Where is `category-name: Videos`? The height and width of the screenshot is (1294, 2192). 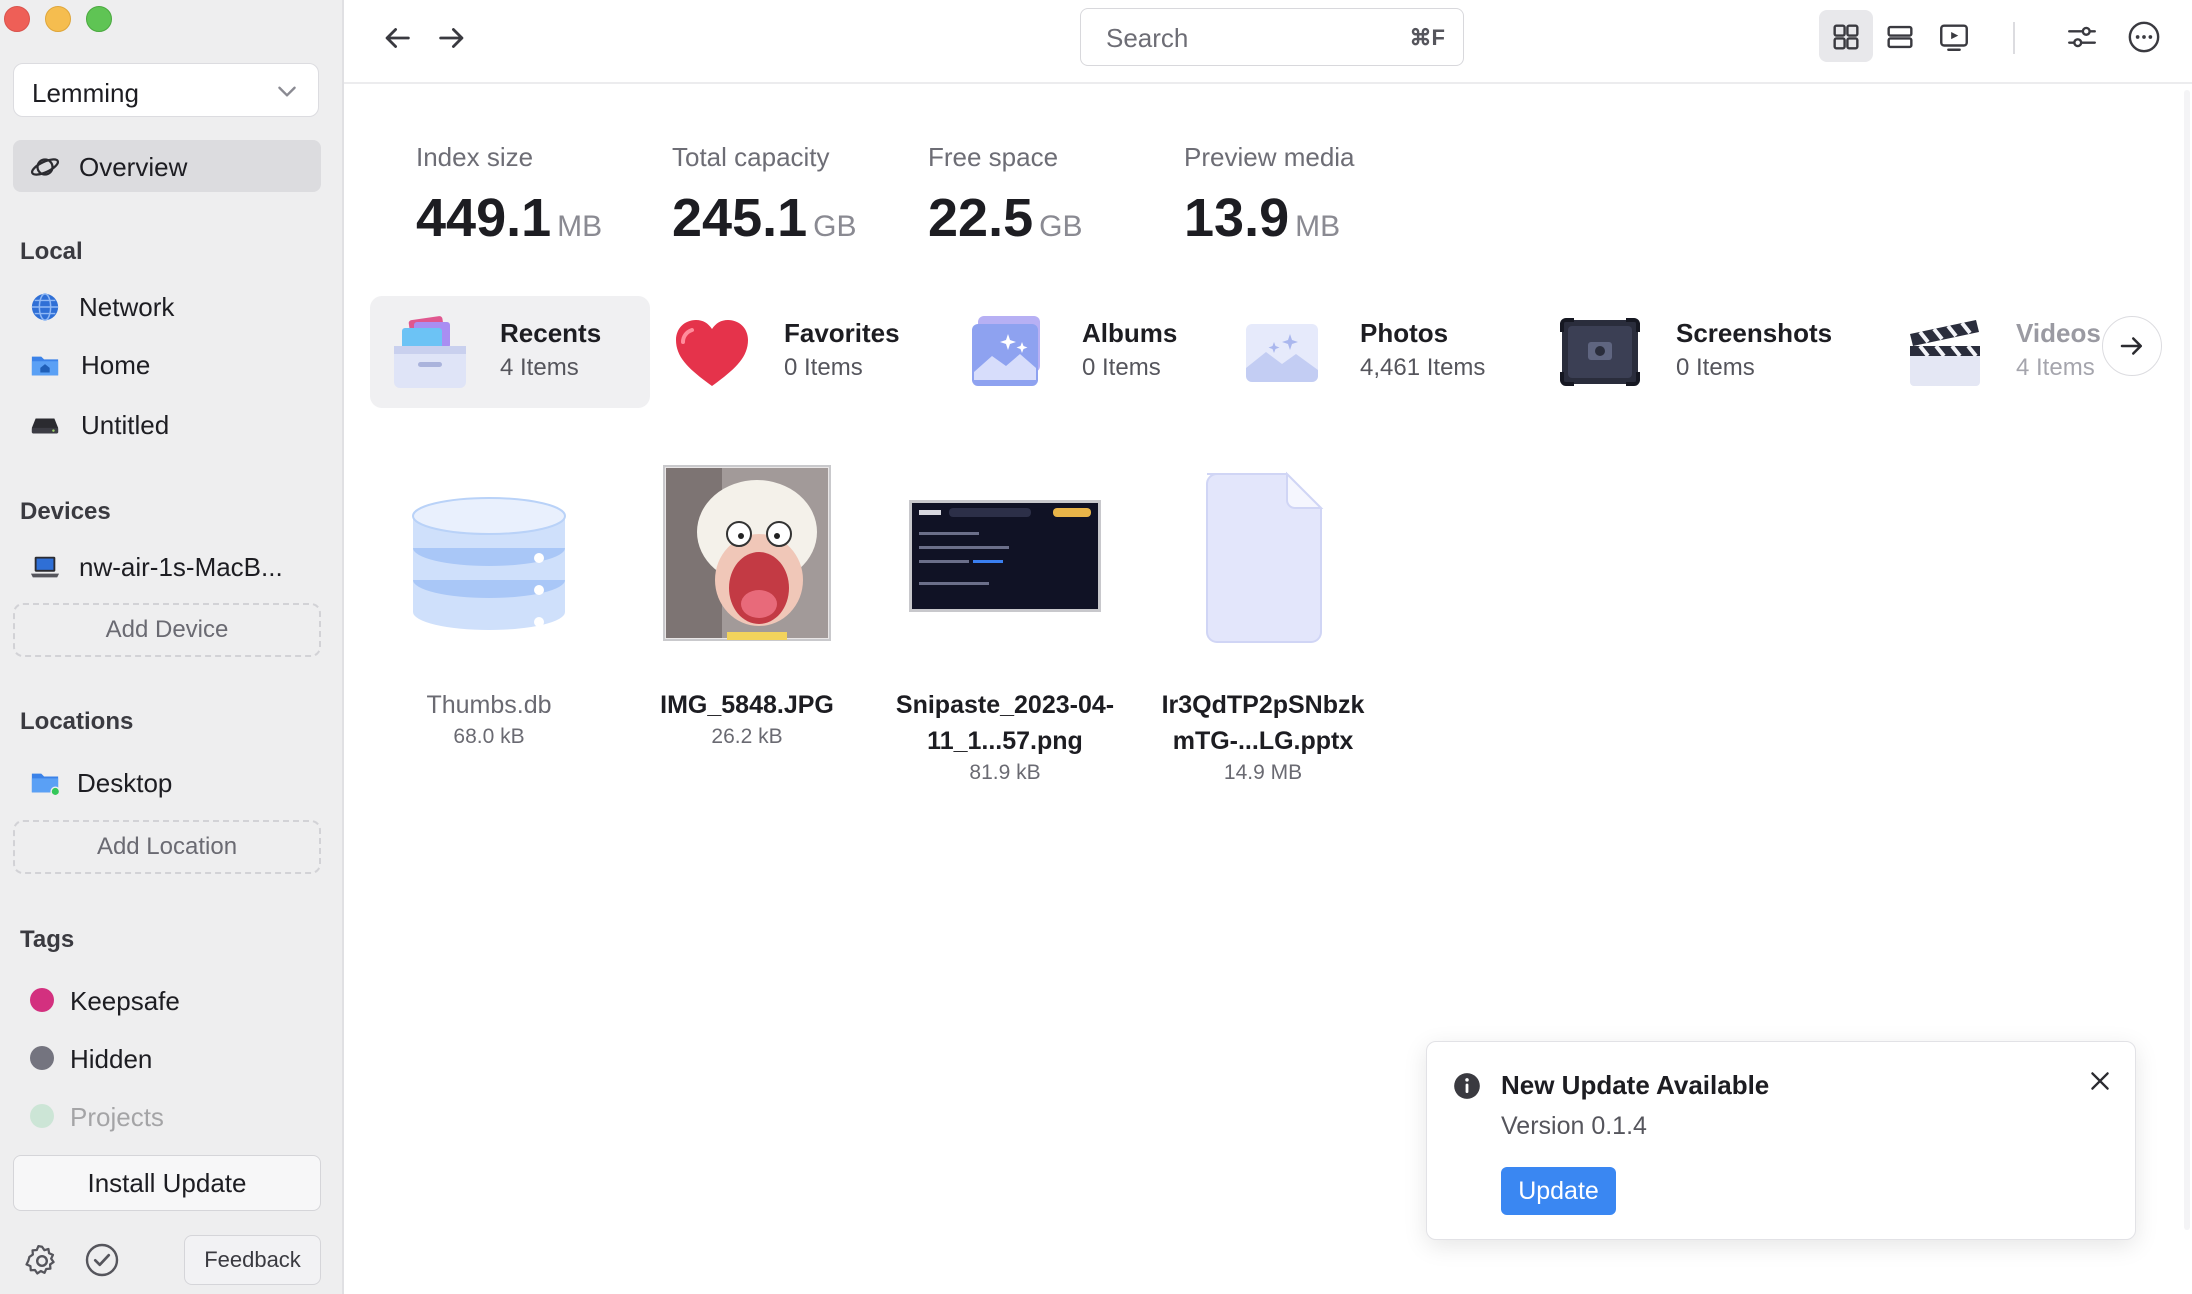
category-name: Videos is located at coordinates (2058, 333).